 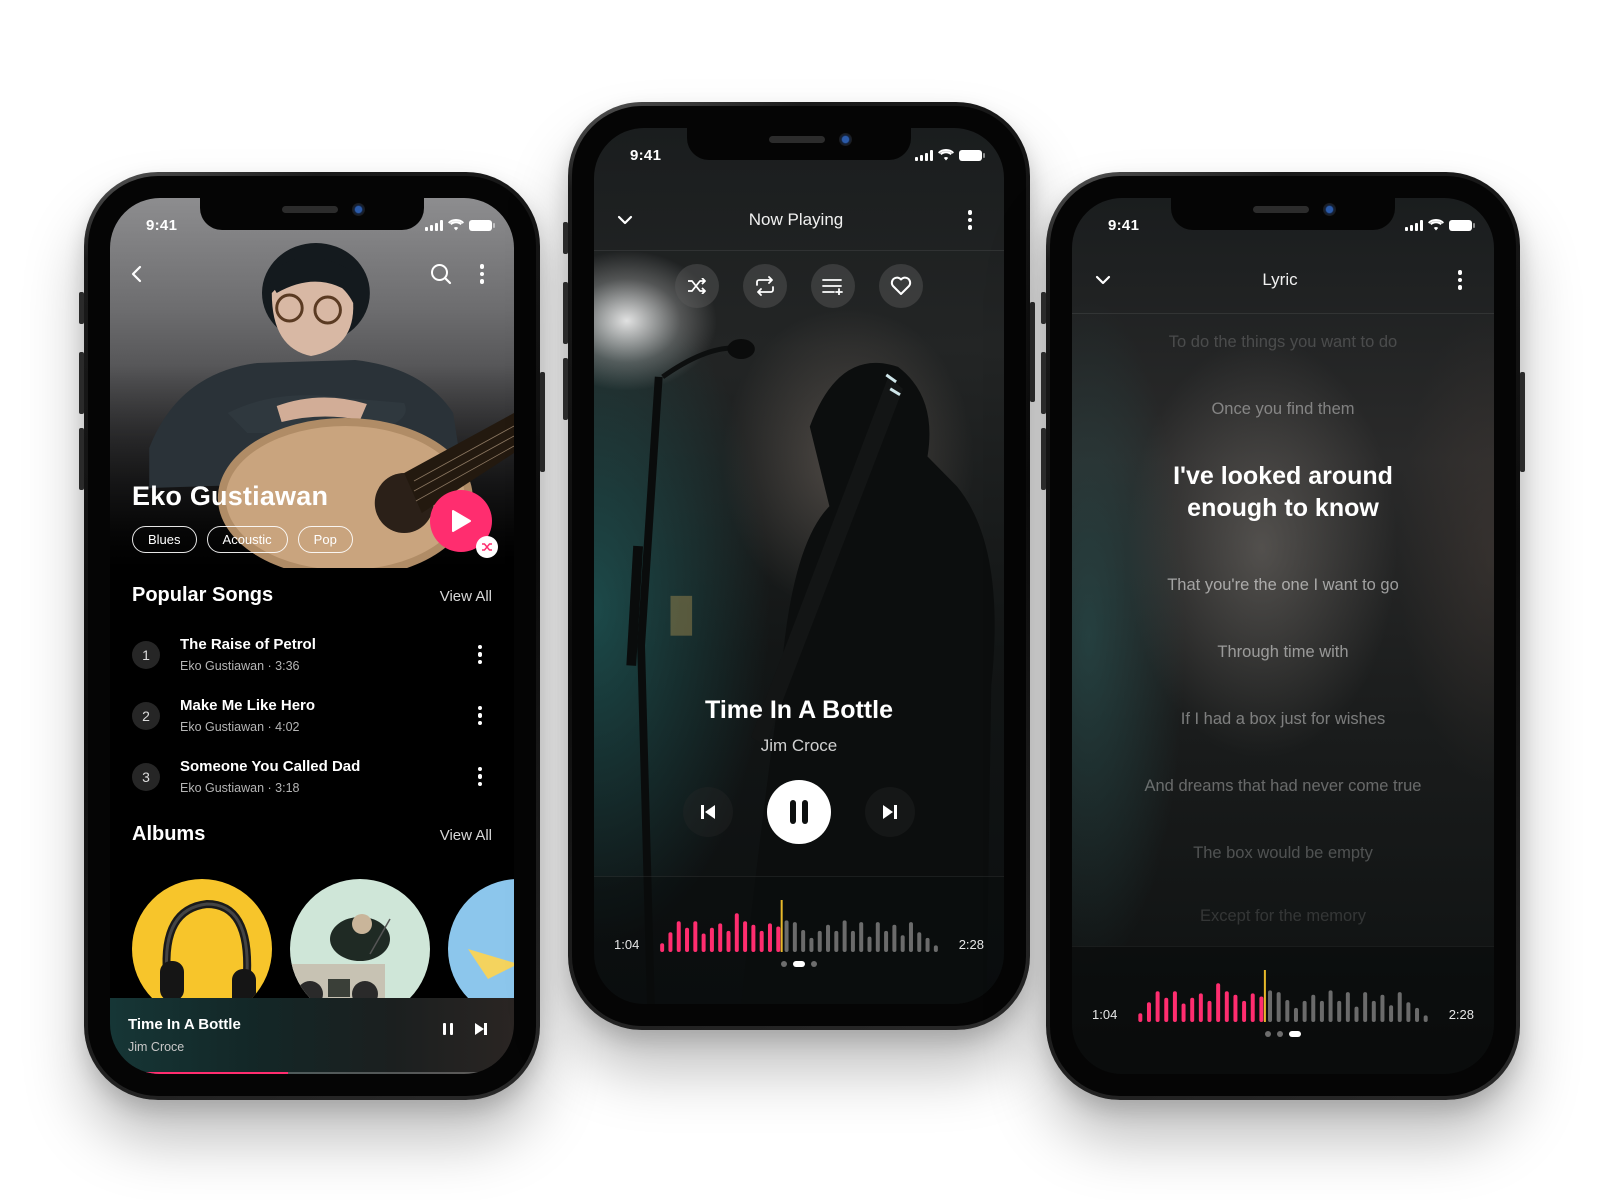 What do you see at coordinates (1283, 853) in the screenshot?
I see `lyric-line: The box would be empty` at bounding box center [1283, 853].